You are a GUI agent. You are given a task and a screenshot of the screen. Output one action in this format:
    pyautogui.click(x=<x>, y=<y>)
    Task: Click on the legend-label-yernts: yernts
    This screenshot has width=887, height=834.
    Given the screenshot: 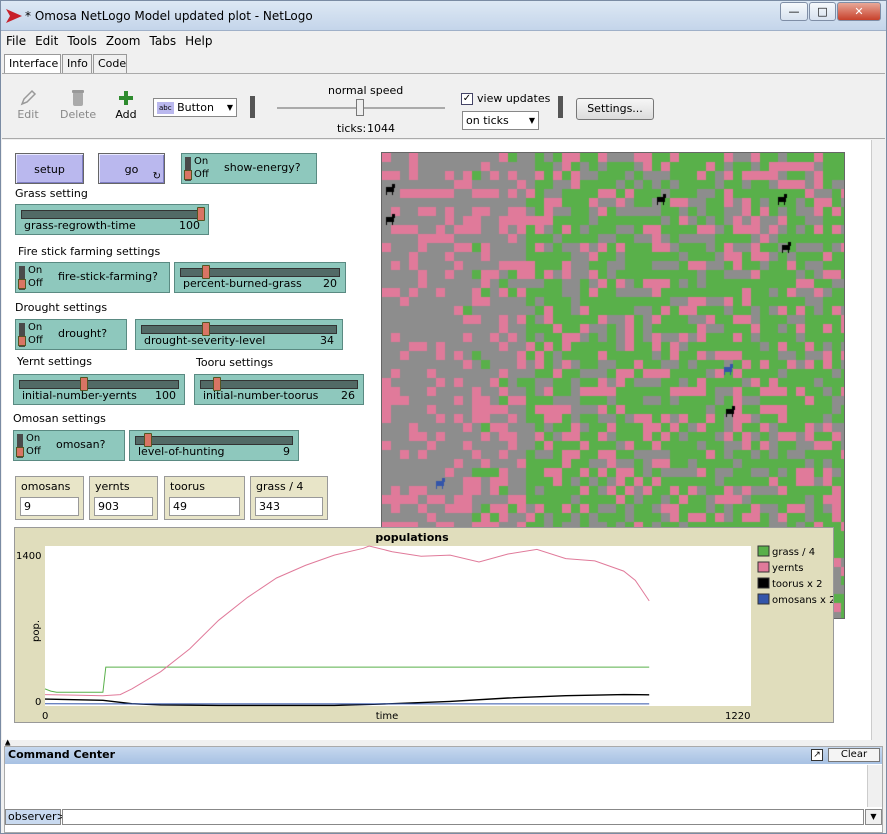 What is the action you would take?
    pyautogui.click(x=787, y=568)
    